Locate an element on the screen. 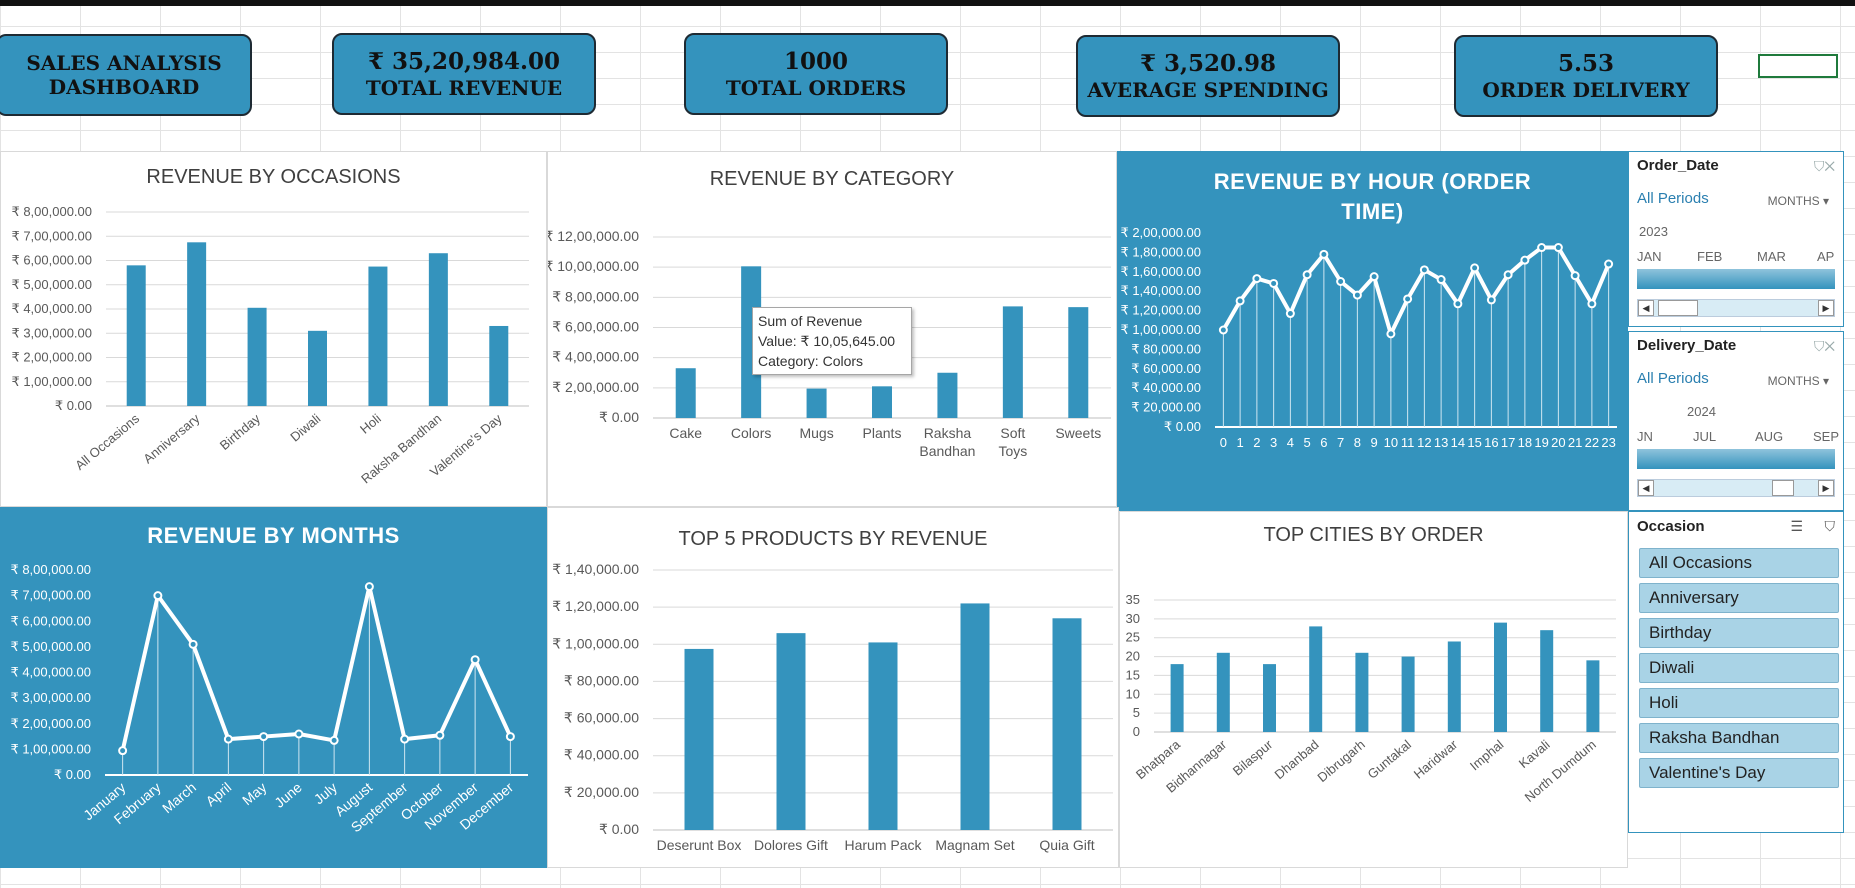  occasion-item: Holi is located at coordinates (1739, 703).